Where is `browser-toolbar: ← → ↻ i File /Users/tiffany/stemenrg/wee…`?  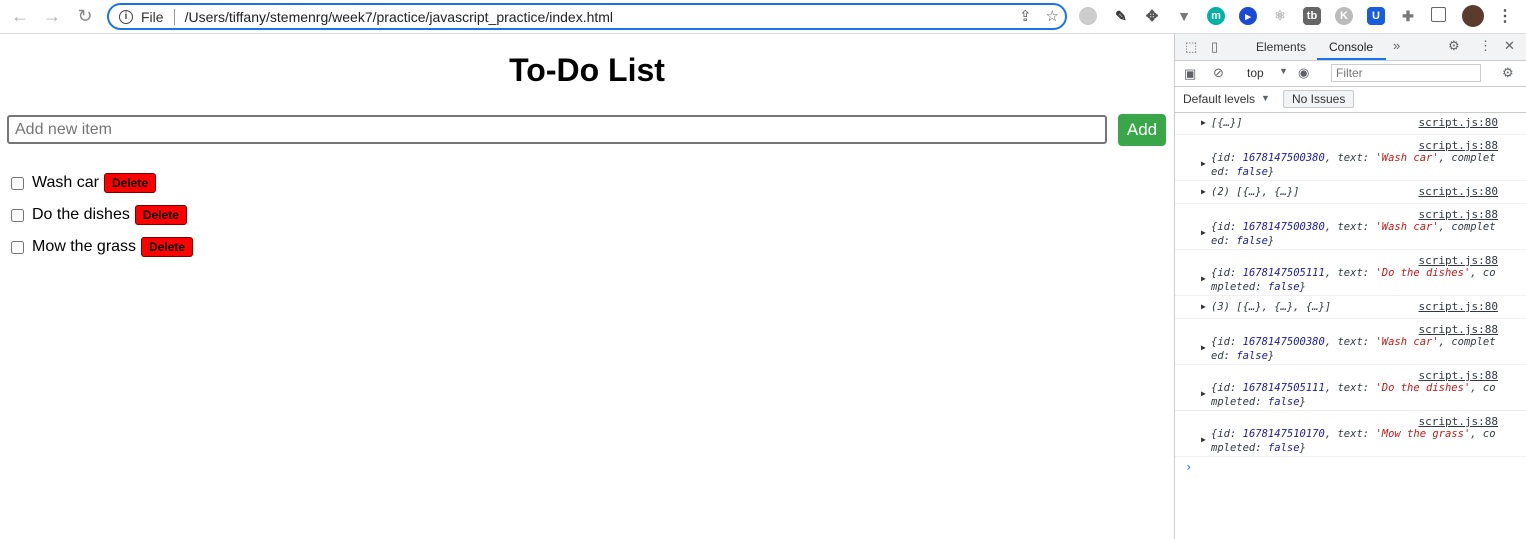
browser-toolbar: ← → ↻ i File /Users/tiffany/stemenrg/wee… is located at coordinates (763, 17).